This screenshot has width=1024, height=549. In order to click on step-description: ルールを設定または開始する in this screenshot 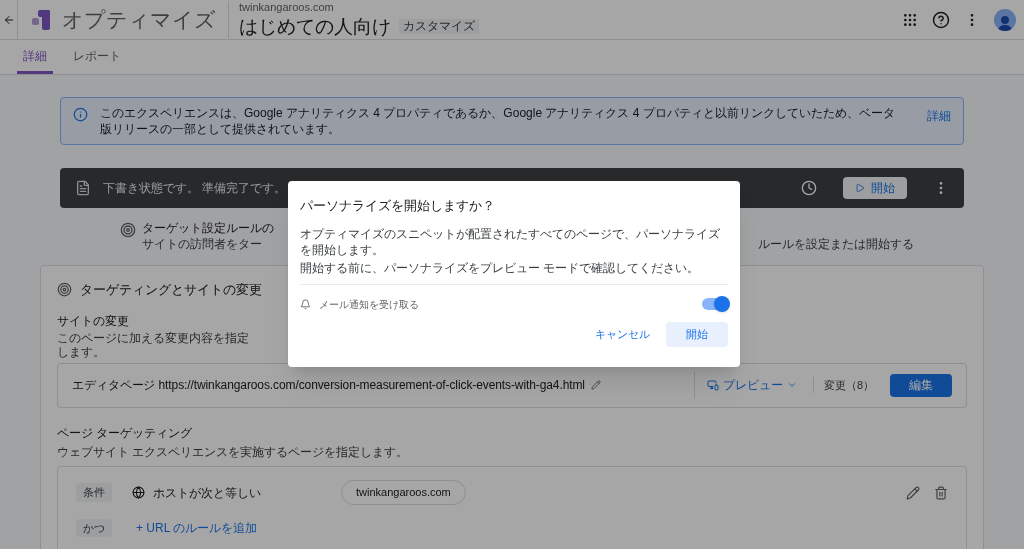, I will do `click(836, 244)`.